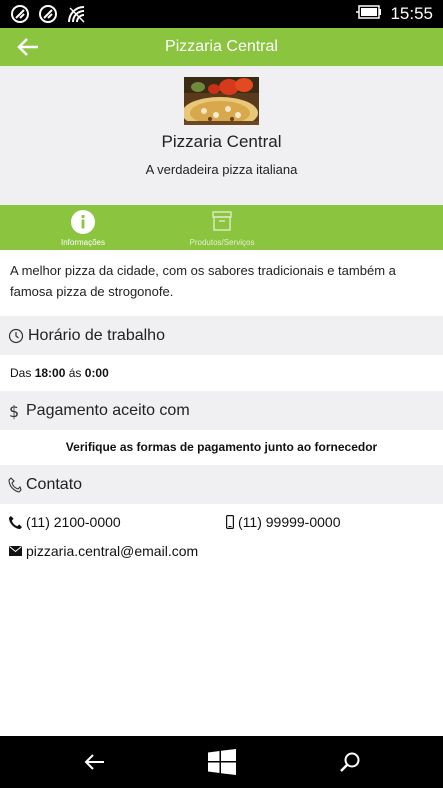 The height and width of the screenshot is (788, 443). Describe the element at coordinates (221, 484) in the screenshot. I see `section-contact: Contato` at that location.